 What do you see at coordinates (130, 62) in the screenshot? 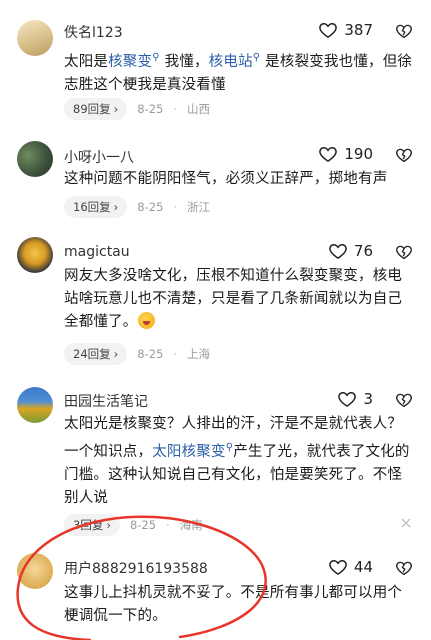
I see `search-link: 核聚变` at bounding box center [130, 62].